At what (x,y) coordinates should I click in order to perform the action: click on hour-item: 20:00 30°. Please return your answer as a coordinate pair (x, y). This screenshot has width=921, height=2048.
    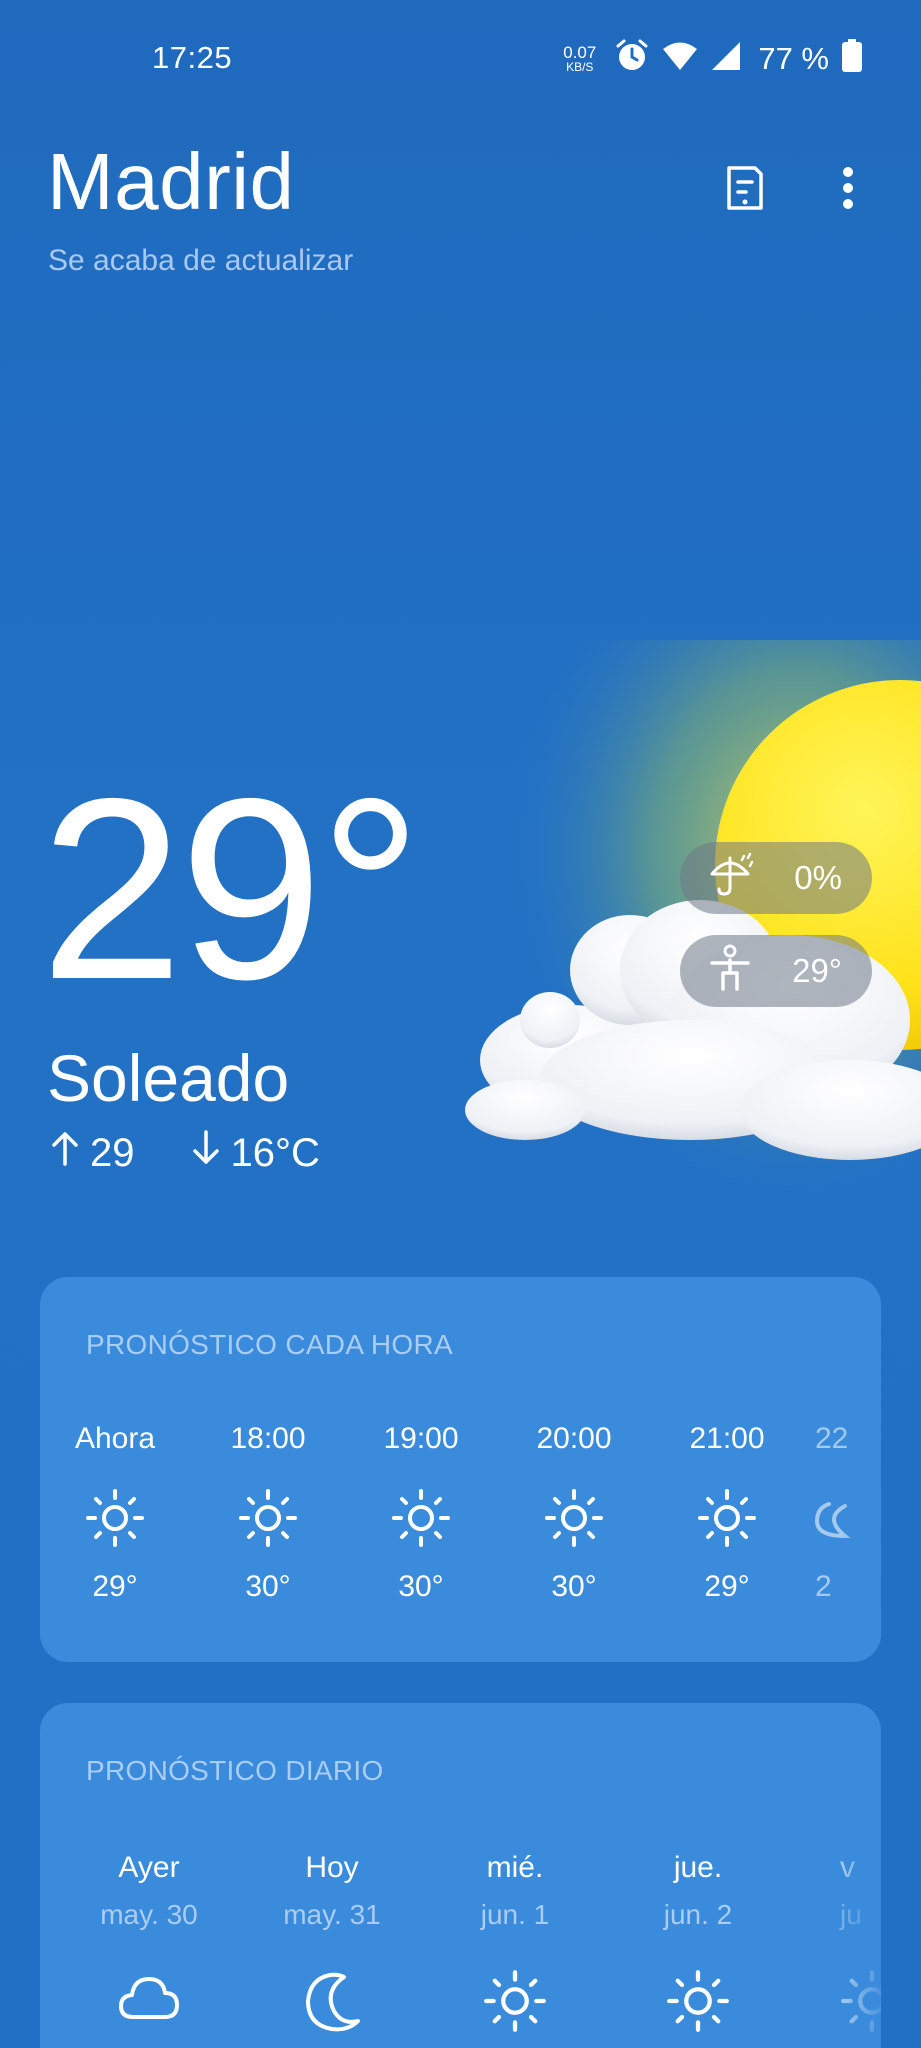
    Looking at the image, I should click on (574, 1513).